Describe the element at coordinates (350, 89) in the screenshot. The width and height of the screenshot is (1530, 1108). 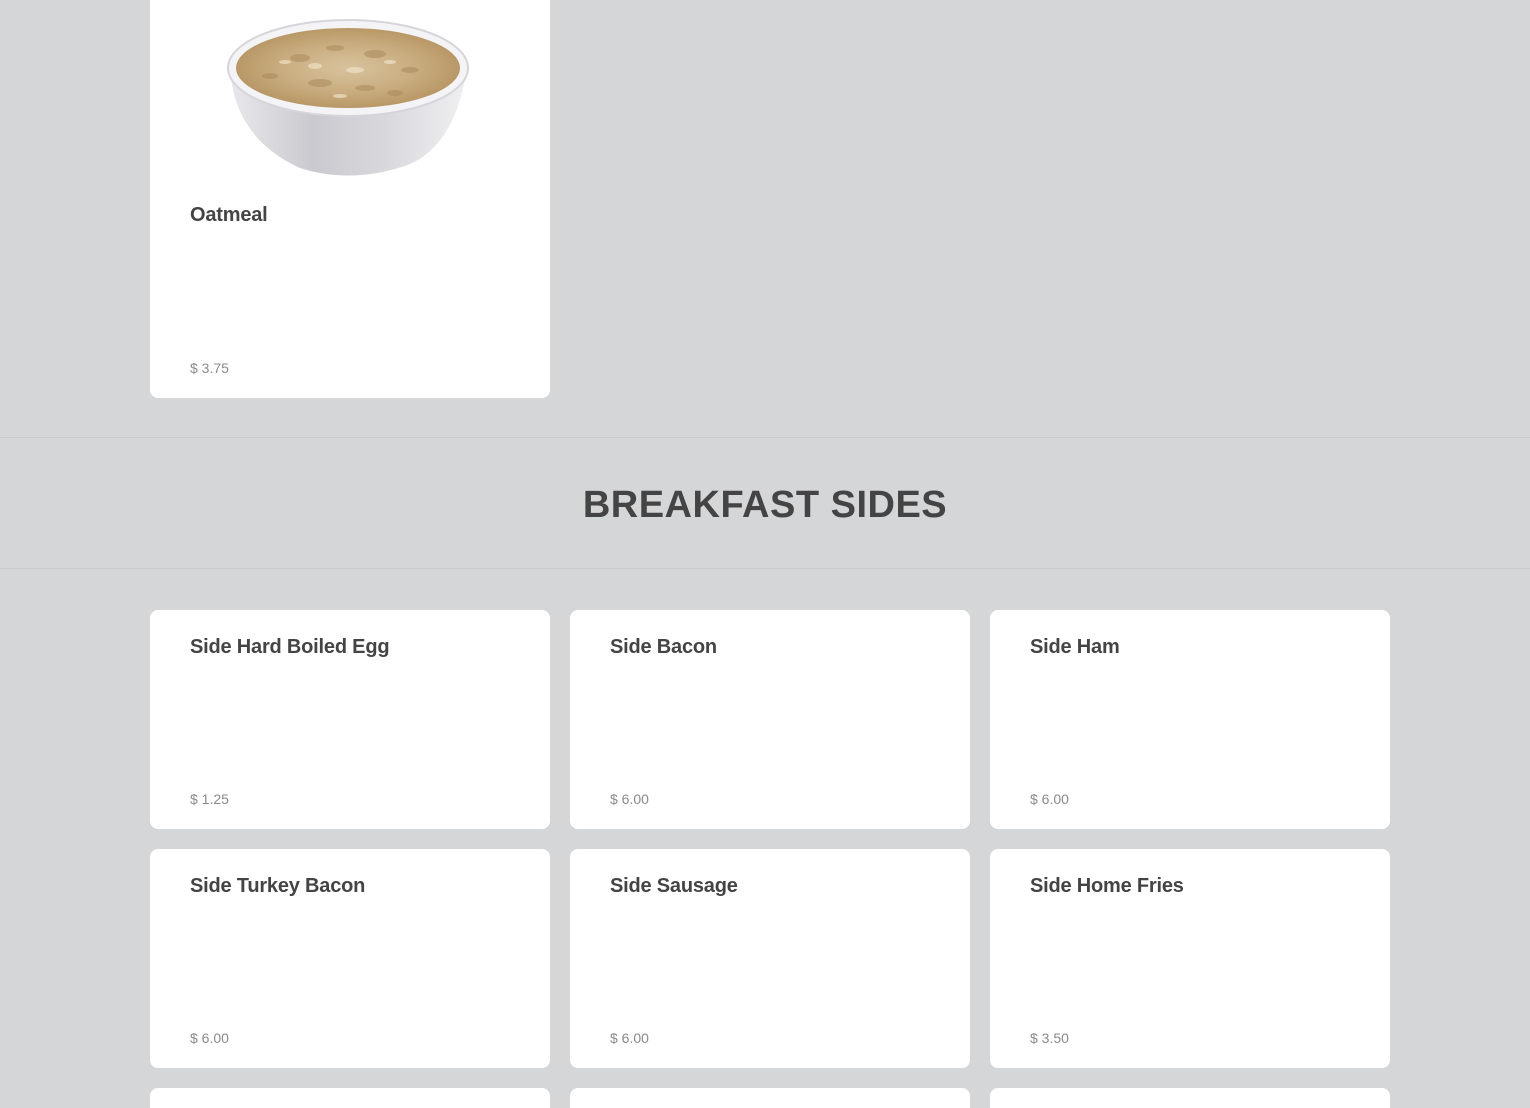
I see `oatmeal-photo` at that location.